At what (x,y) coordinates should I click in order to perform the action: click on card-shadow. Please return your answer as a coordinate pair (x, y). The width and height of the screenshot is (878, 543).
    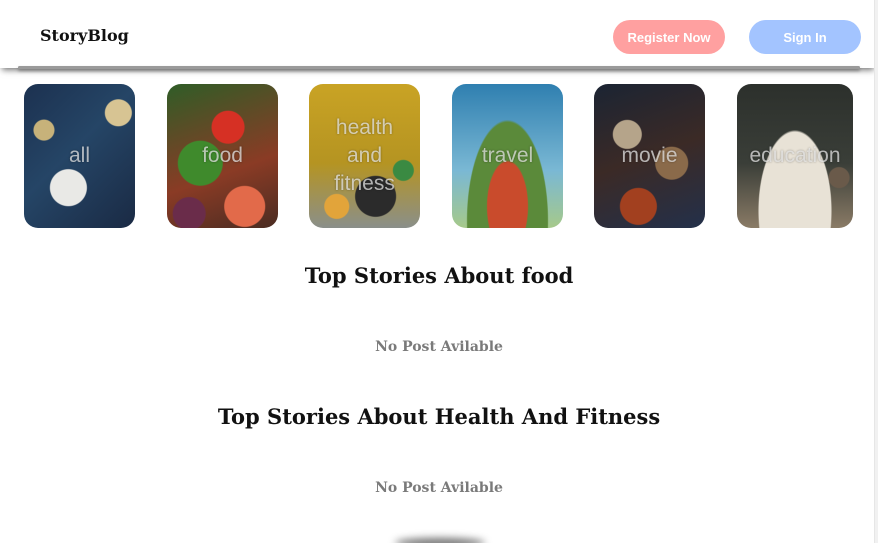
    Looking at the image, I should click on (440, 540).